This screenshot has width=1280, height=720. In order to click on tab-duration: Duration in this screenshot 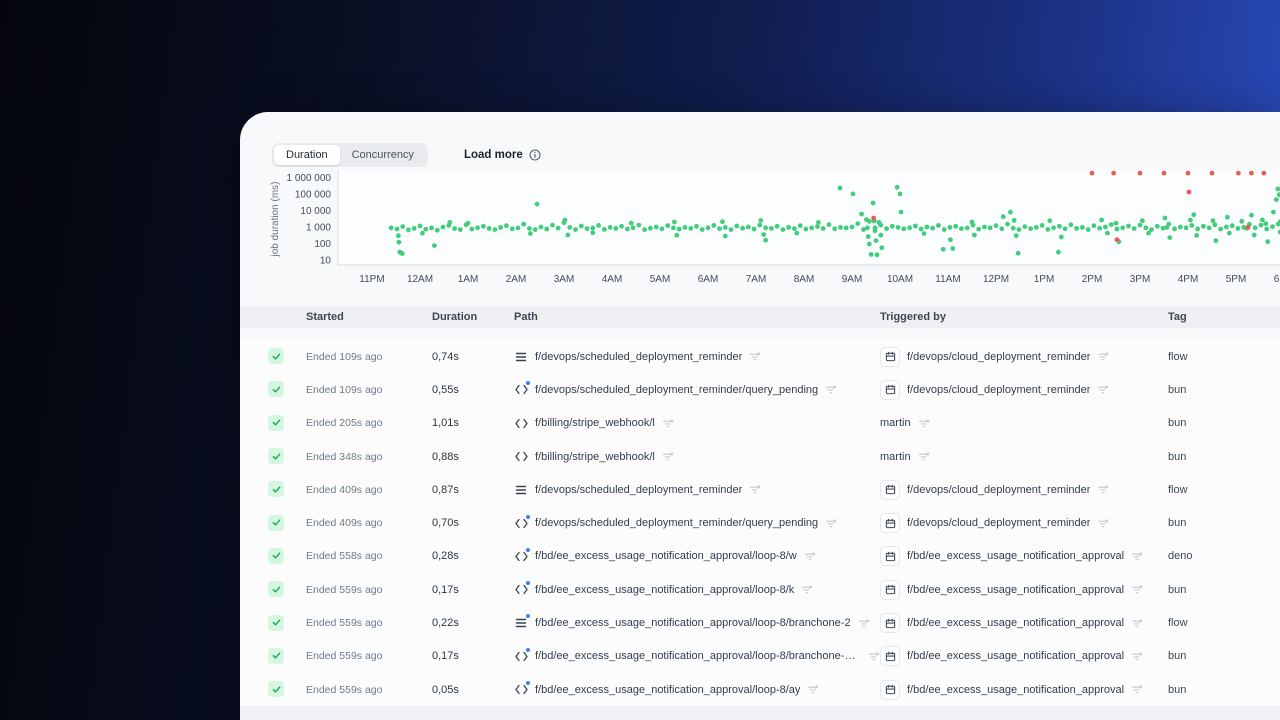, I will do `click(307, 155)`.